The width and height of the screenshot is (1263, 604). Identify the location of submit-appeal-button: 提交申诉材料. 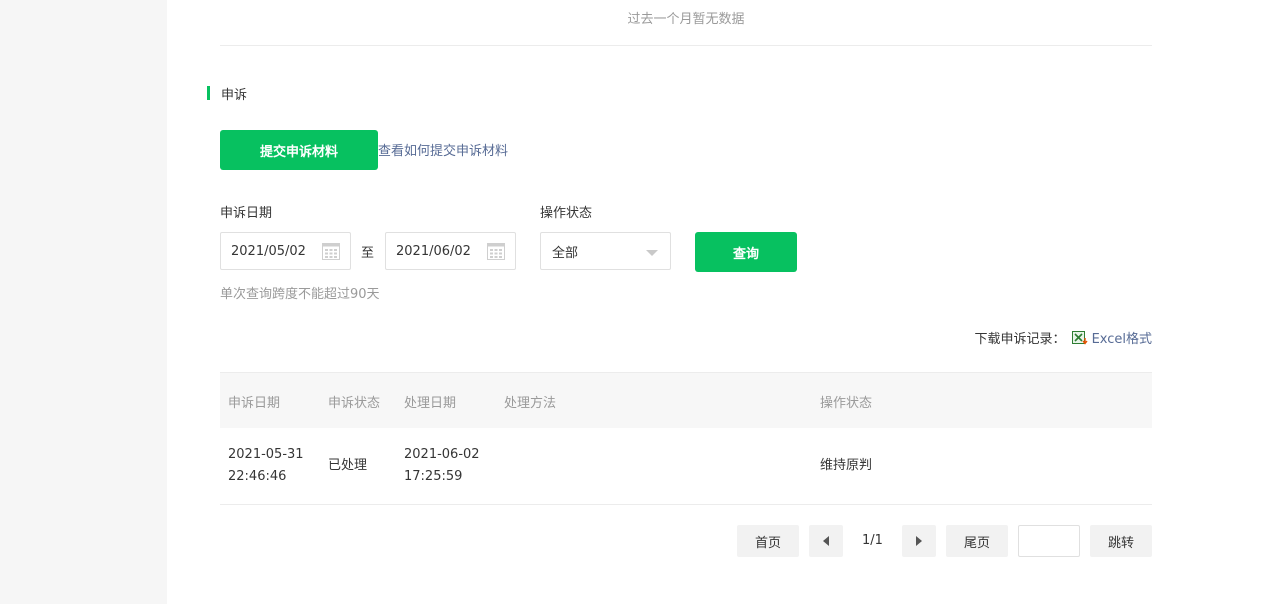
(299, 150).